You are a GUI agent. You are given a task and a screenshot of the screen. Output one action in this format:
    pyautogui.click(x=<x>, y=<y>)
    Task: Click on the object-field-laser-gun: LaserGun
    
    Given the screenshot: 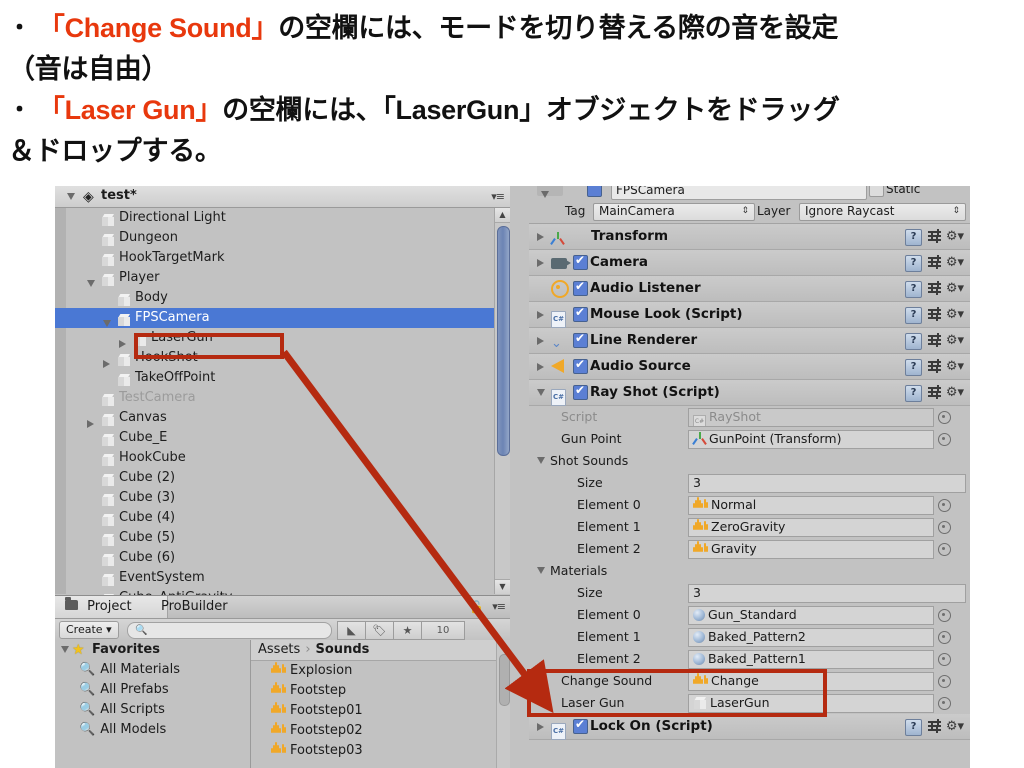 What is the action you would take?
    pyautogui.click(x=811, y=703)
    